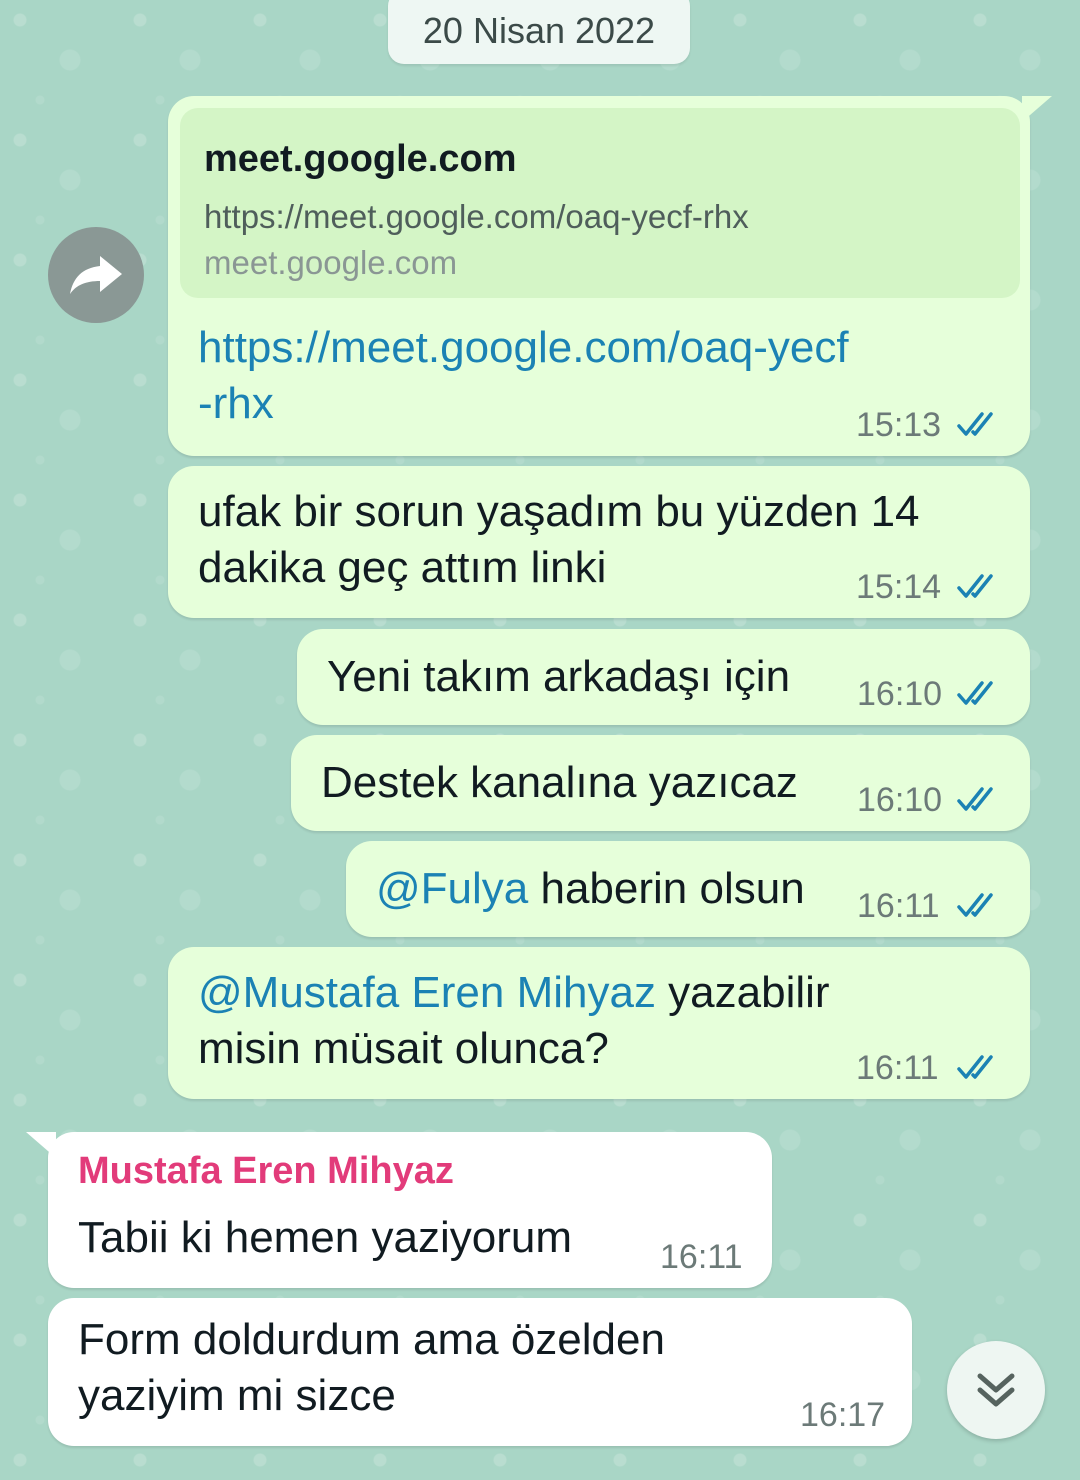 The height and width of the screenshot is (1480, 1080). I want to click on message-time: 15:14, so click(899, 587).